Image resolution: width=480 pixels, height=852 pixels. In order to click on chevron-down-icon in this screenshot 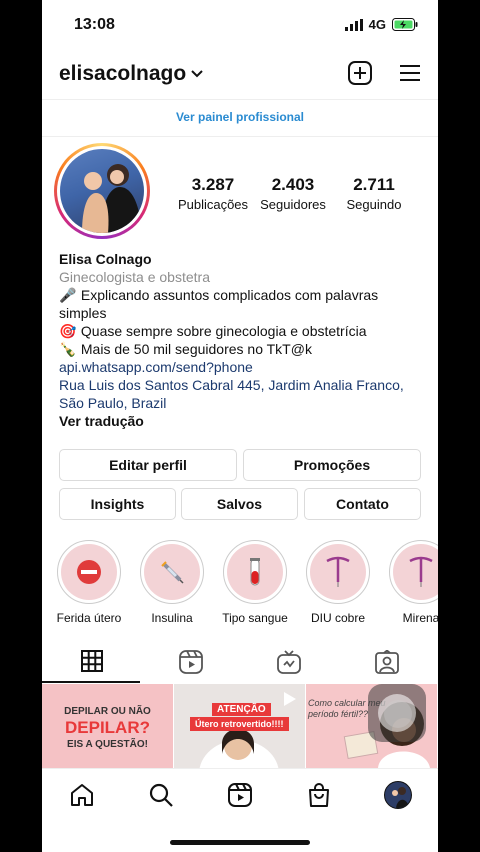, I will do `click(197, 74)`.